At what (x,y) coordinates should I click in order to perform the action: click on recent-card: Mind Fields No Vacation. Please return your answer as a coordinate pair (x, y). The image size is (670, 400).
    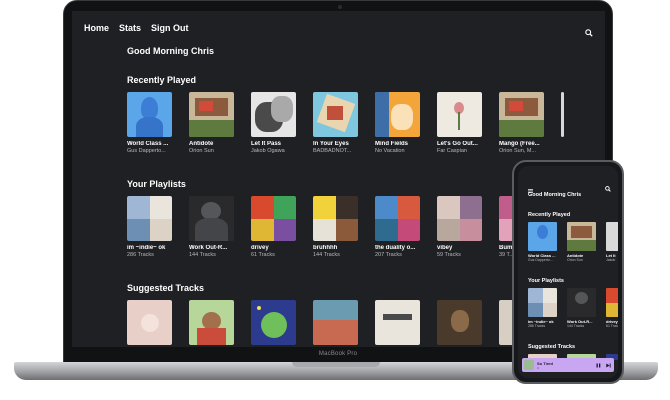
    Looking at the image, I should click on (397, 123).